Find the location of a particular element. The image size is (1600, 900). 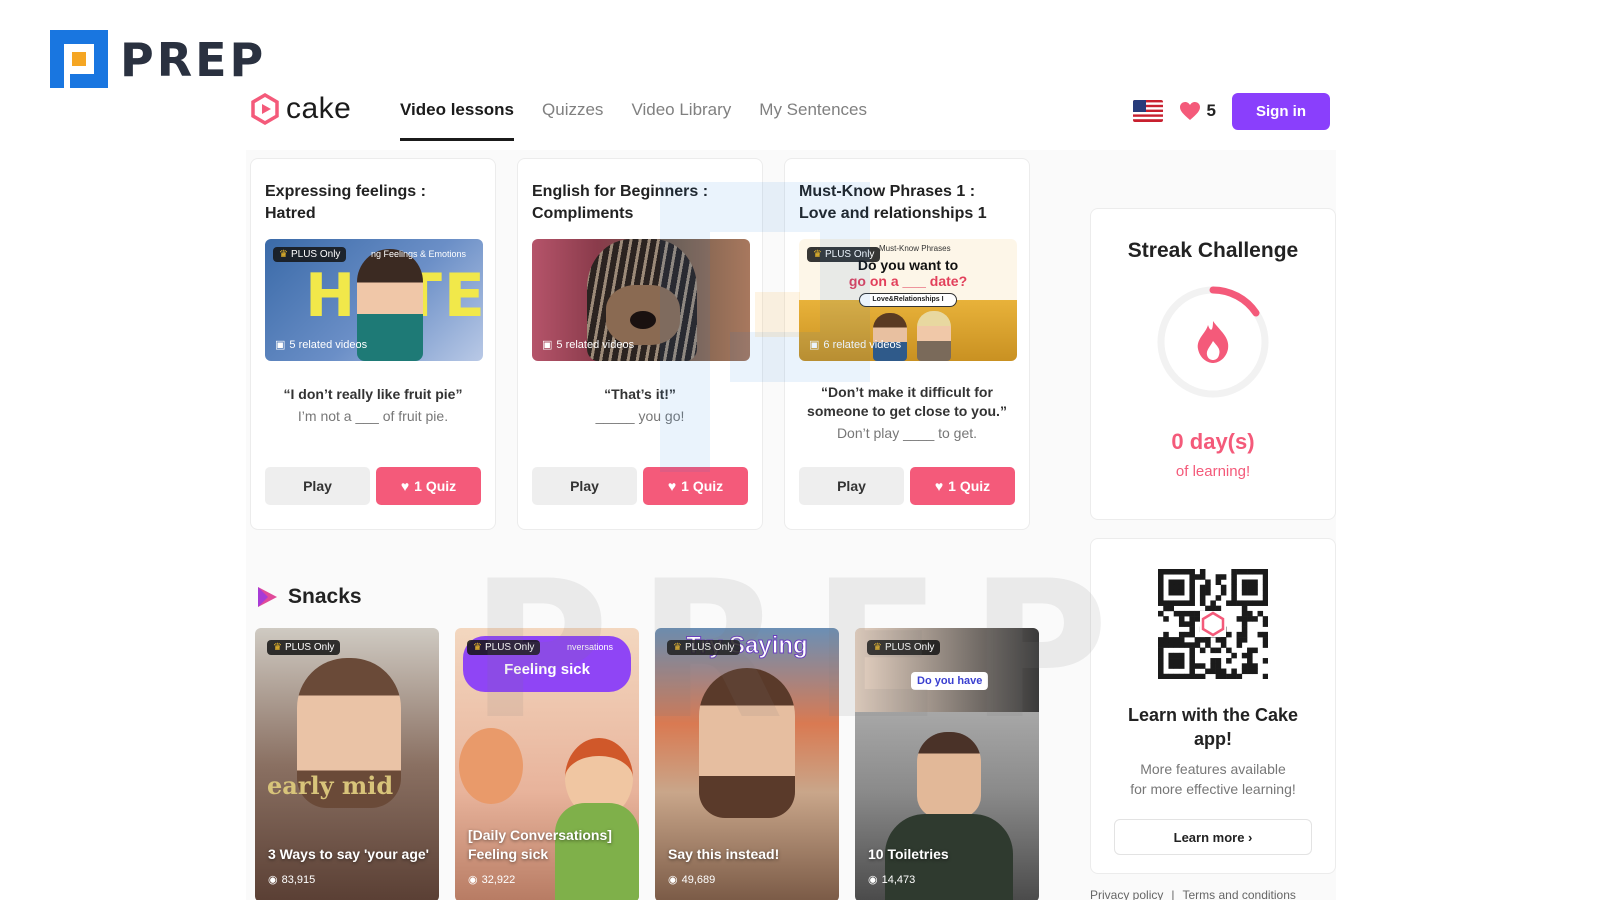

nav-video-lessons: Video lessons is located at coordinates (457, 120).